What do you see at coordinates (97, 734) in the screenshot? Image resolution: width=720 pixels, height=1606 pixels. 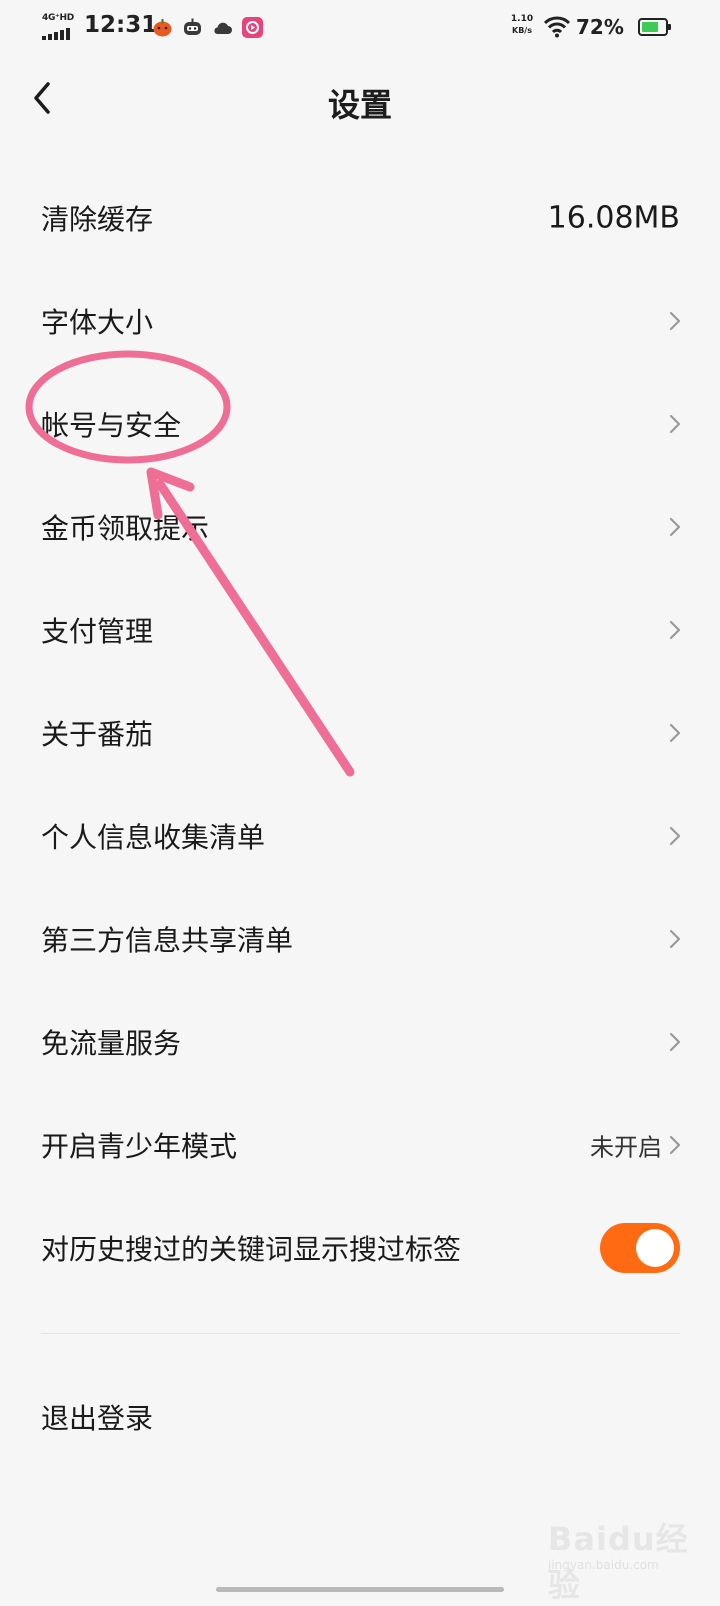 I see `about-label: 关于番茄` at bounding box center [97, 734].